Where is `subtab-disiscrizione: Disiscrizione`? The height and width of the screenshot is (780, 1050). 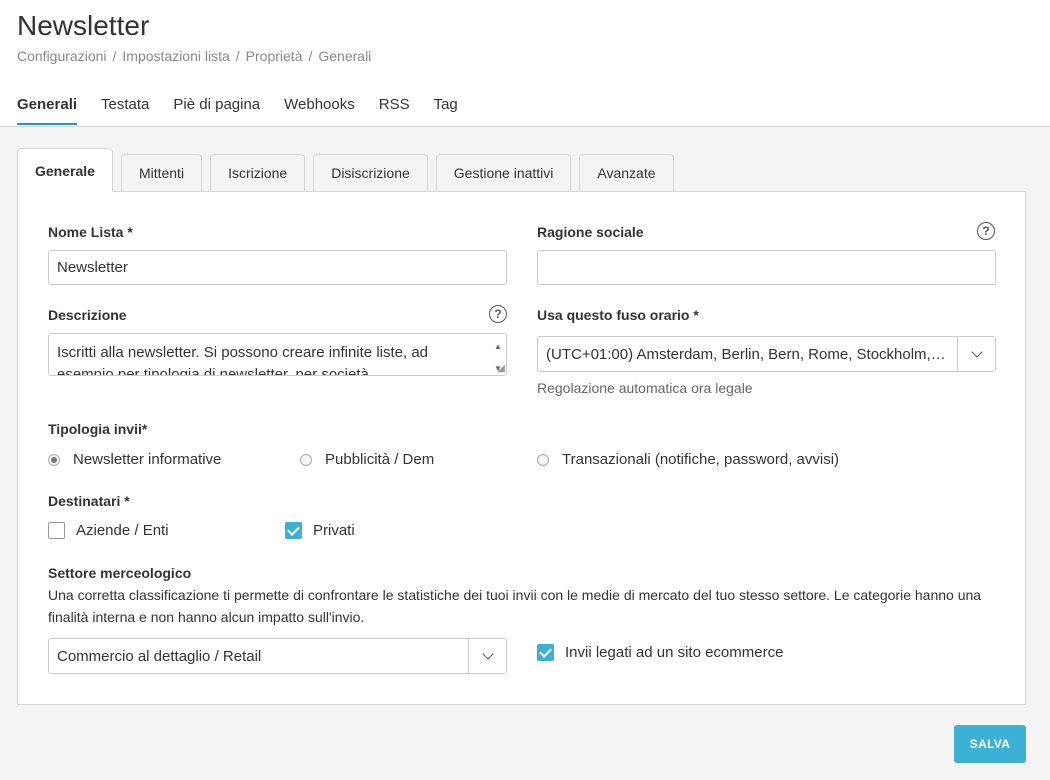
subtab-disiscrizione: Disiscrizione is located at coordinates (370, 172).